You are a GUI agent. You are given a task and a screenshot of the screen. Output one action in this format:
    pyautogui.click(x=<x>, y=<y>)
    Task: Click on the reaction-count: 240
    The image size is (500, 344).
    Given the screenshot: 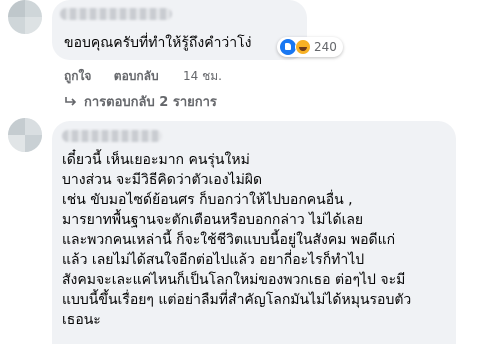 What is the action you would take?
    pyautogui.click(x=325, y=47)
    